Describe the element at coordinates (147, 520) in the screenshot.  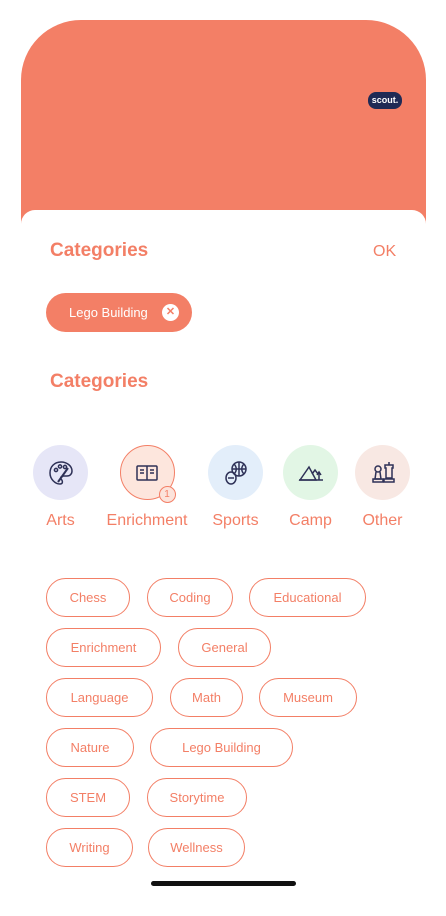
I see `category-label: Enrichment` at that location.